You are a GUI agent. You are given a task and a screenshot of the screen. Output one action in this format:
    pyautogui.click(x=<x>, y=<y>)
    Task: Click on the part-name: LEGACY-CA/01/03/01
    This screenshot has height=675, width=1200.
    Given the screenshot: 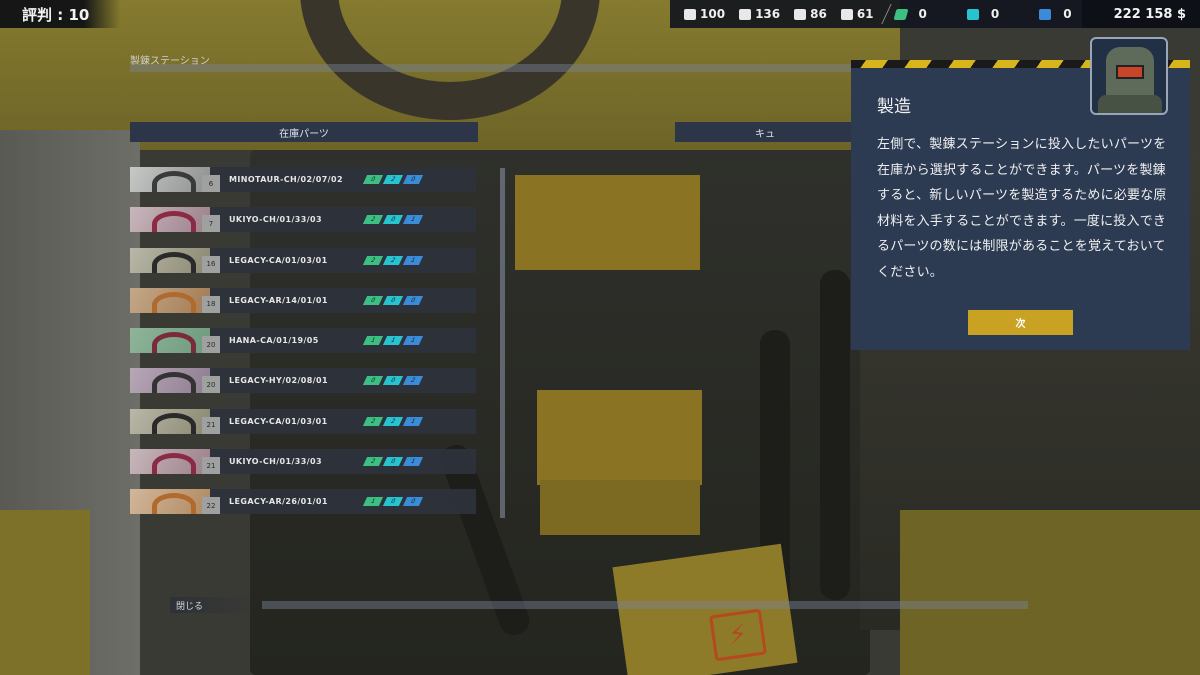 What is the action you would take?
    pyautogui.click(x=278, y=260)
    